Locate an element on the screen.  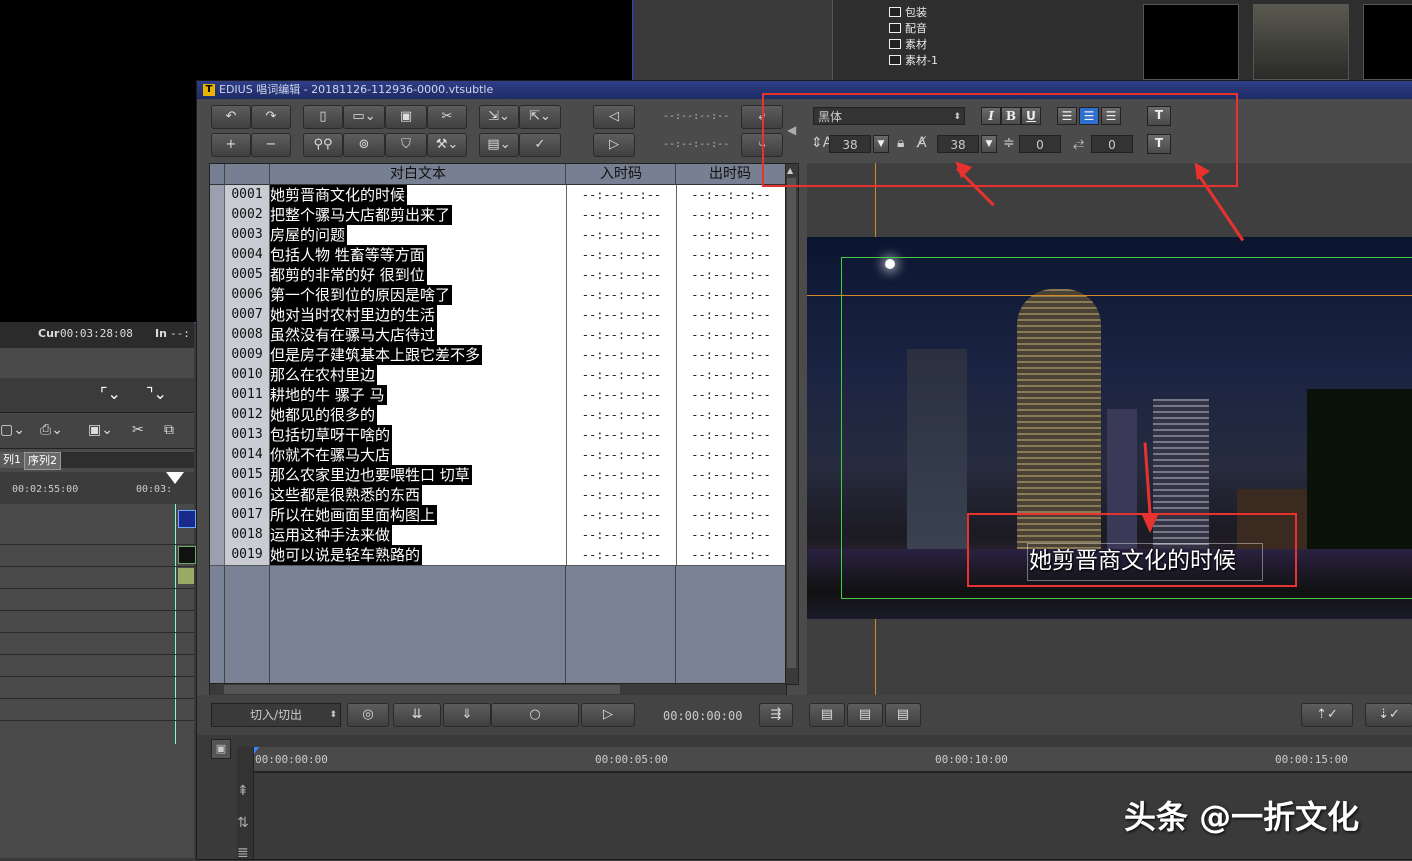
dialogue-text-cell: 耕地的牛 骡子 马 is located at coordinates (418, 395).